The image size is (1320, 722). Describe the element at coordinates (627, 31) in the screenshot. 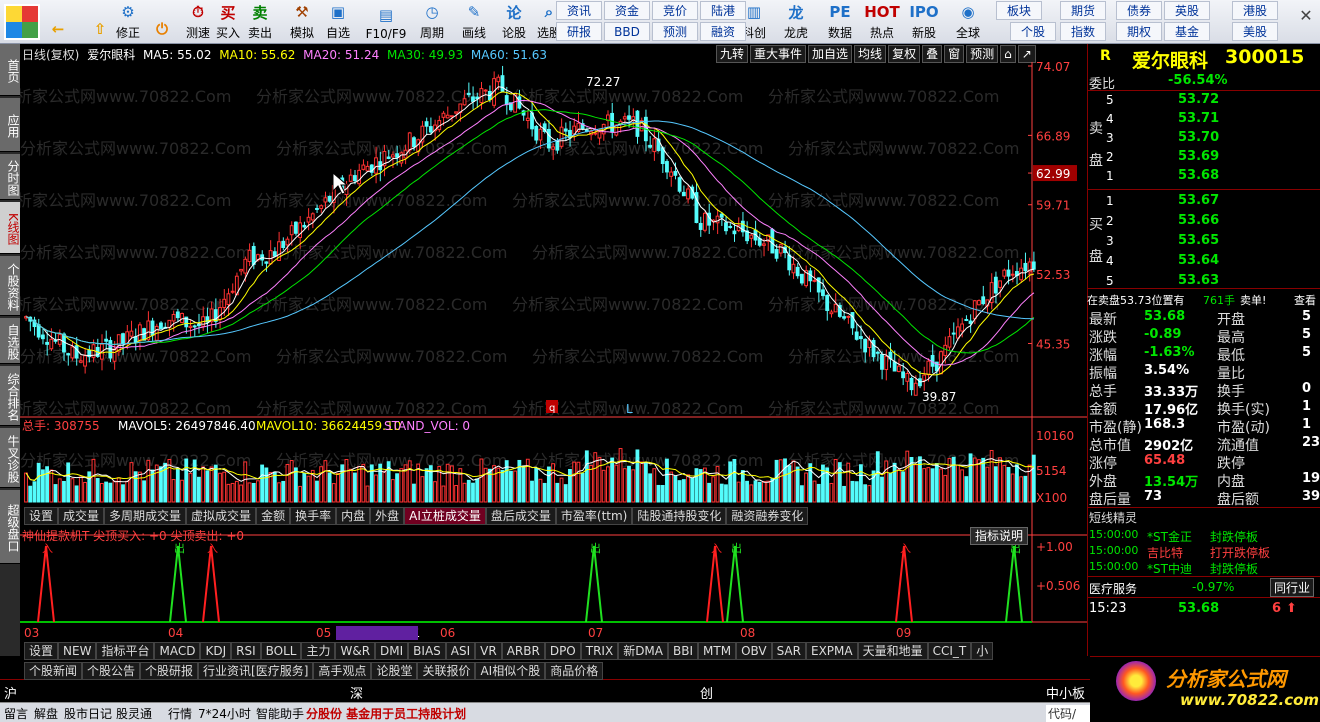

I see `bottom-link-1: BBD` at that location.